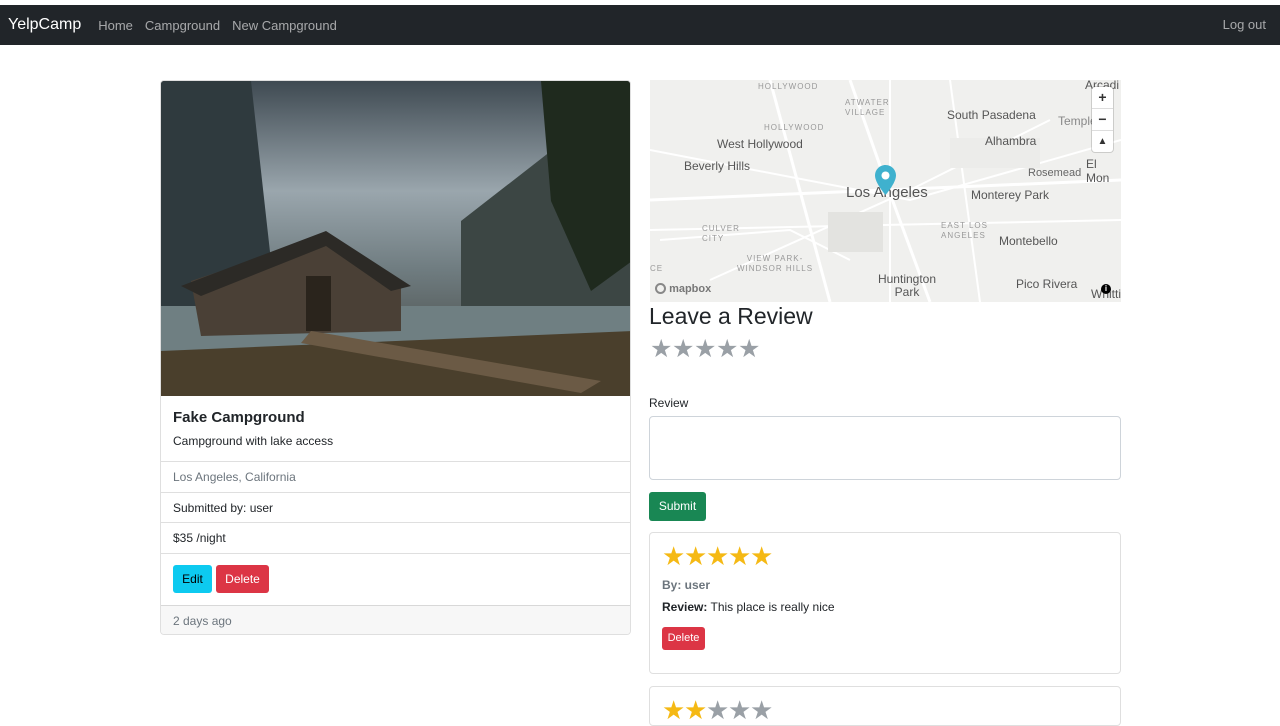  I want to click on mapbox-logo-icon, so click(660, 288).